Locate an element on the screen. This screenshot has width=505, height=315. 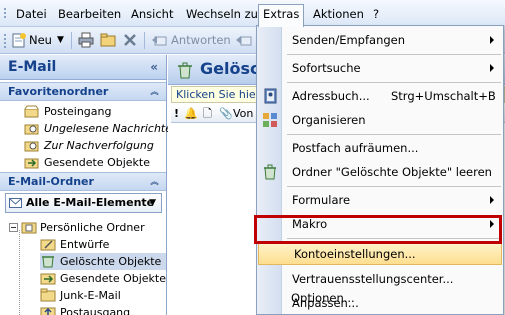
tree-item-label: Postausgang is located at coordinates (95, 310).